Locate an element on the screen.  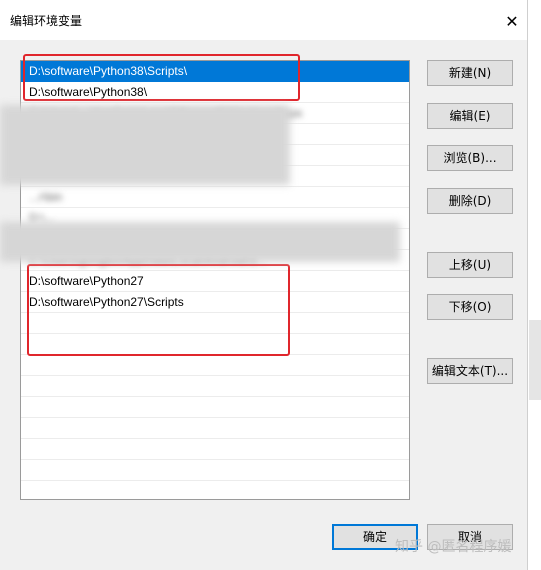
background-window-edge is located at coordinates (534, 285).